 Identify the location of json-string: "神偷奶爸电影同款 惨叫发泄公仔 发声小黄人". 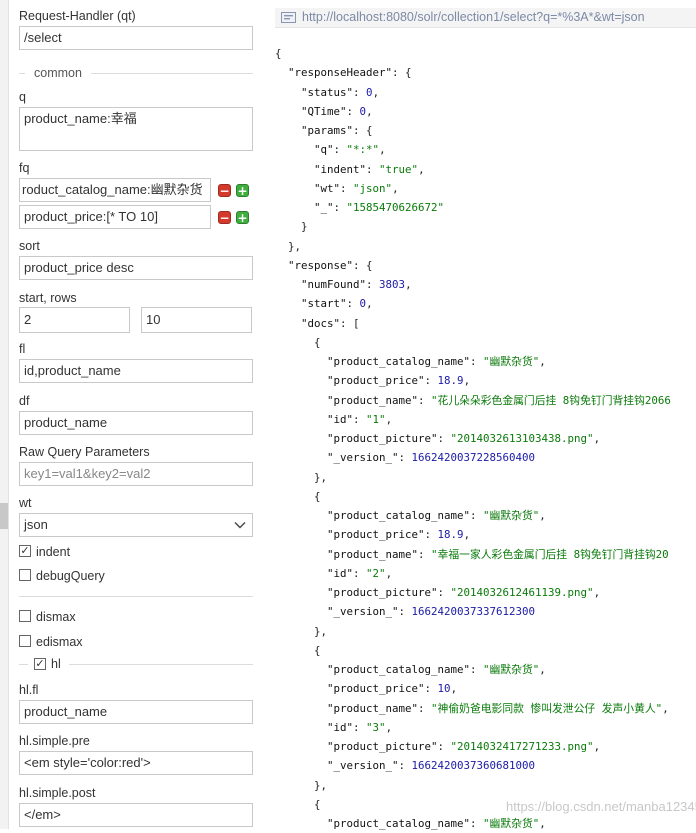
(547, 708).